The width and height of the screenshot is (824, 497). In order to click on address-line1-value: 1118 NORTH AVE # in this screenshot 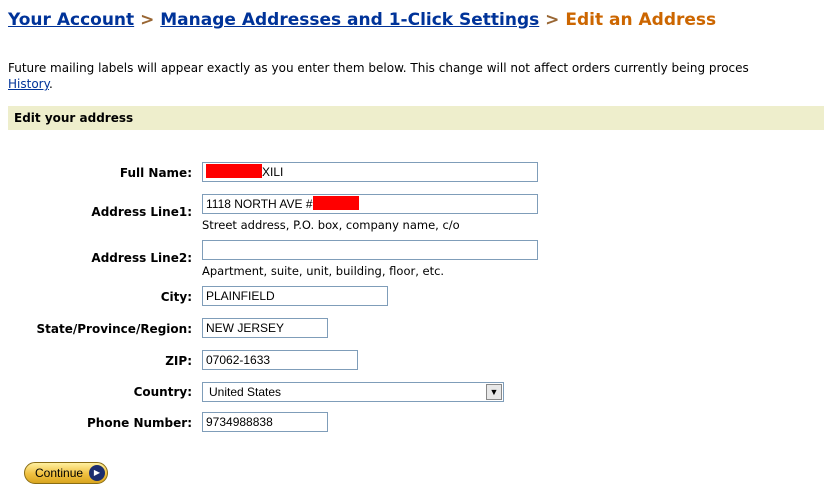, I will do `click(259, 204)`.